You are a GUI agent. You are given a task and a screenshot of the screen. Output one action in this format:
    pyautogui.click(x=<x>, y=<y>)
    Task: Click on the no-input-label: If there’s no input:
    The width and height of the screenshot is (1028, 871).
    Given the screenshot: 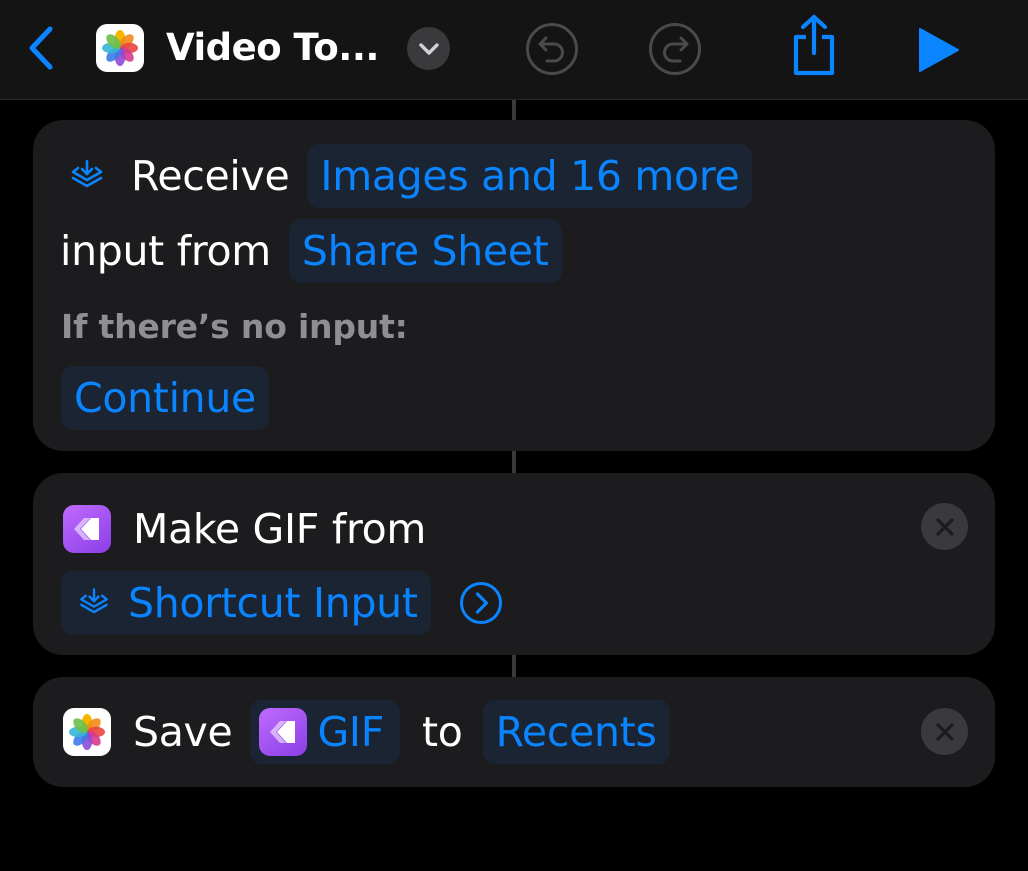 What is the action you would take?
    pyautogui.click(x=234, y=326)
    